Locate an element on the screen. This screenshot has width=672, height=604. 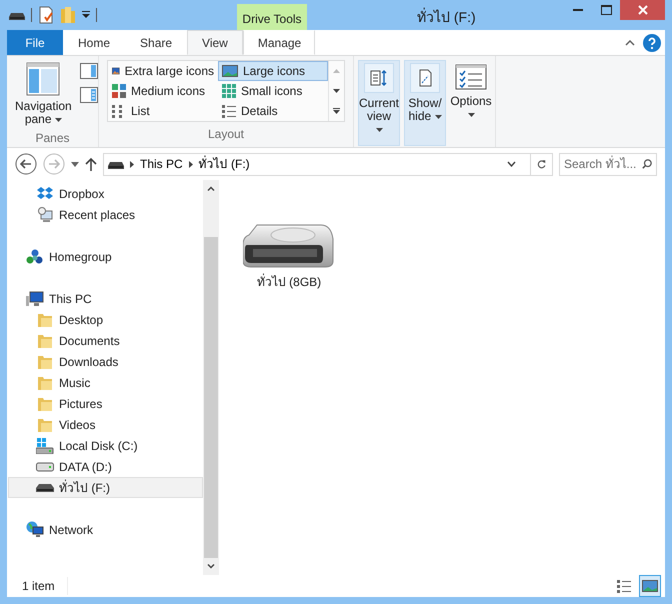
nav-item: This PC is located at coordinates (105, 298).